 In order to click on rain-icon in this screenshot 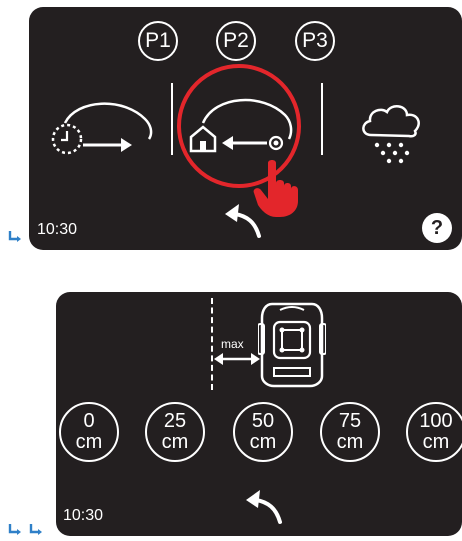, I will do `click(391, 134)`.